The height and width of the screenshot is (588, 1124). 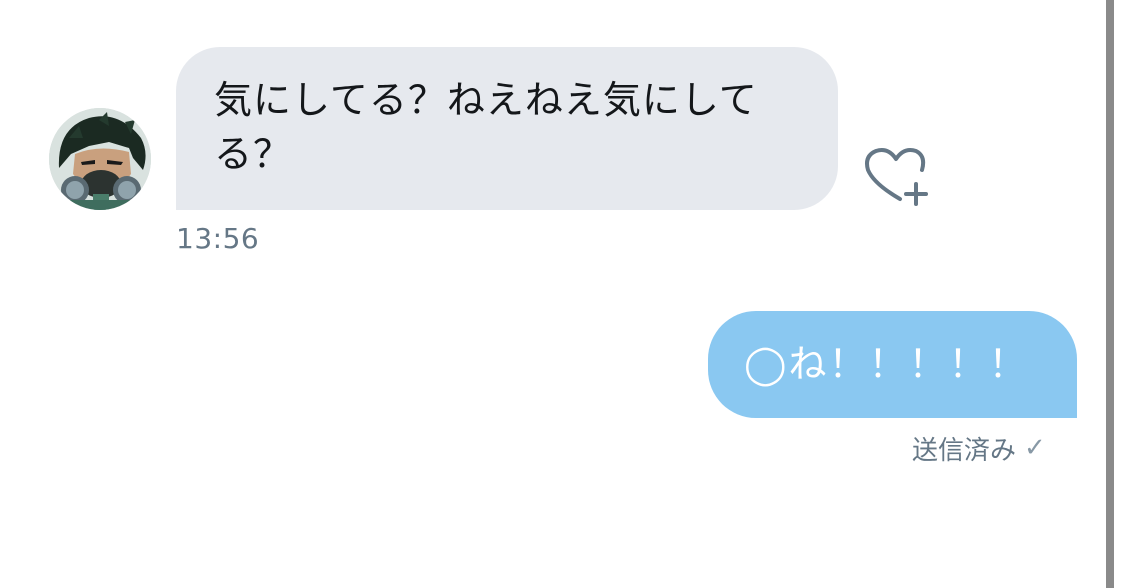 What do you see at coordinates (1110, 294) in the screenshot?
I see `scrollbar` at bounding box center [1110, 294].